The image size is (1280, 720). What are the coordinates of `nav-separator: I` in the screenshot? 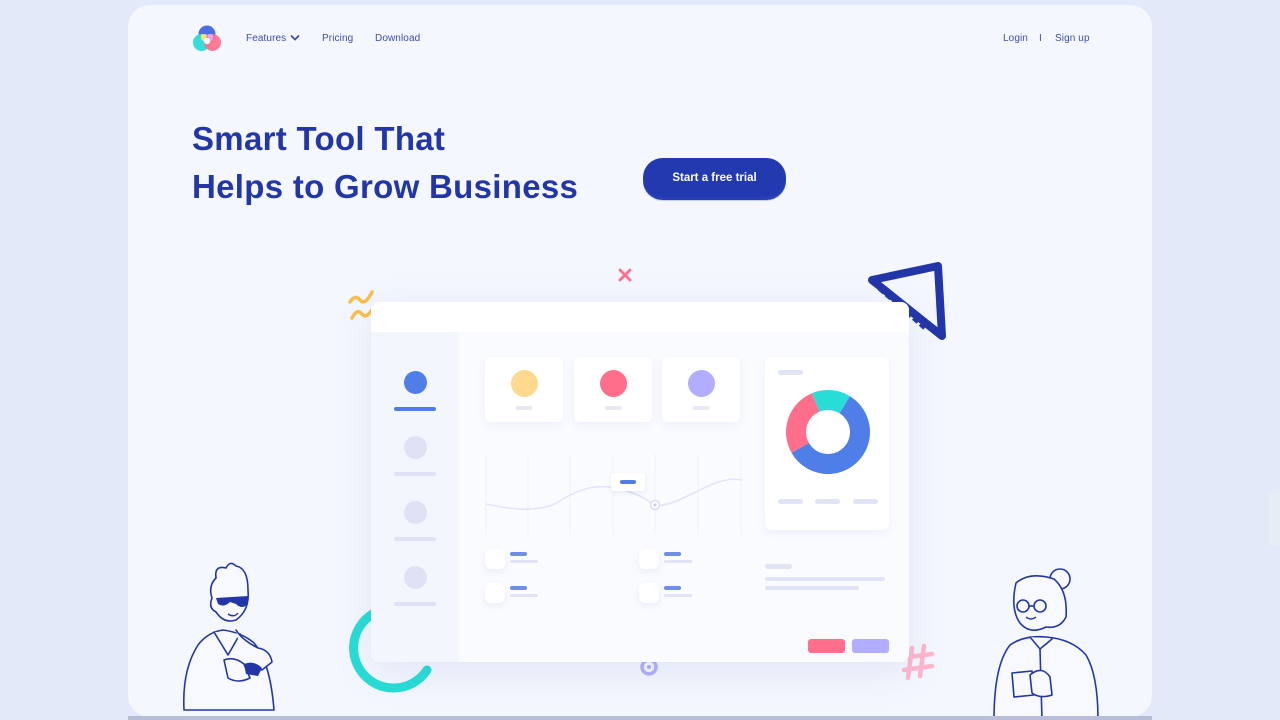 It's located at (1040, 38).